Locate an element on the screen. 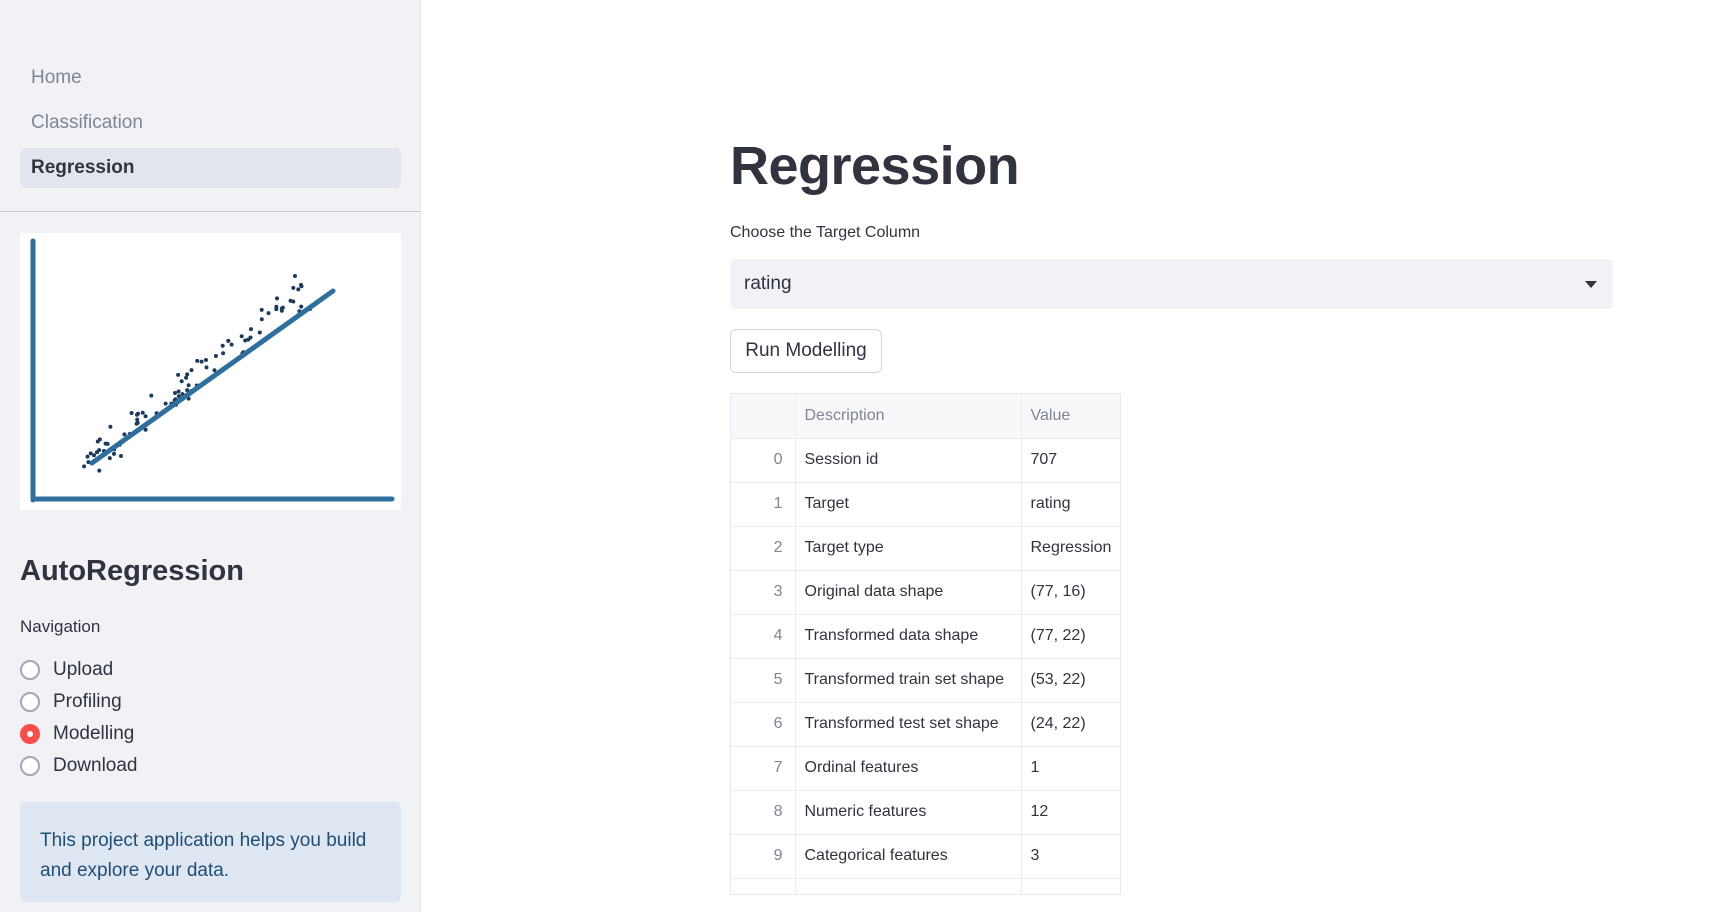  row-value: Regression is located at coordinates (1070, 548).